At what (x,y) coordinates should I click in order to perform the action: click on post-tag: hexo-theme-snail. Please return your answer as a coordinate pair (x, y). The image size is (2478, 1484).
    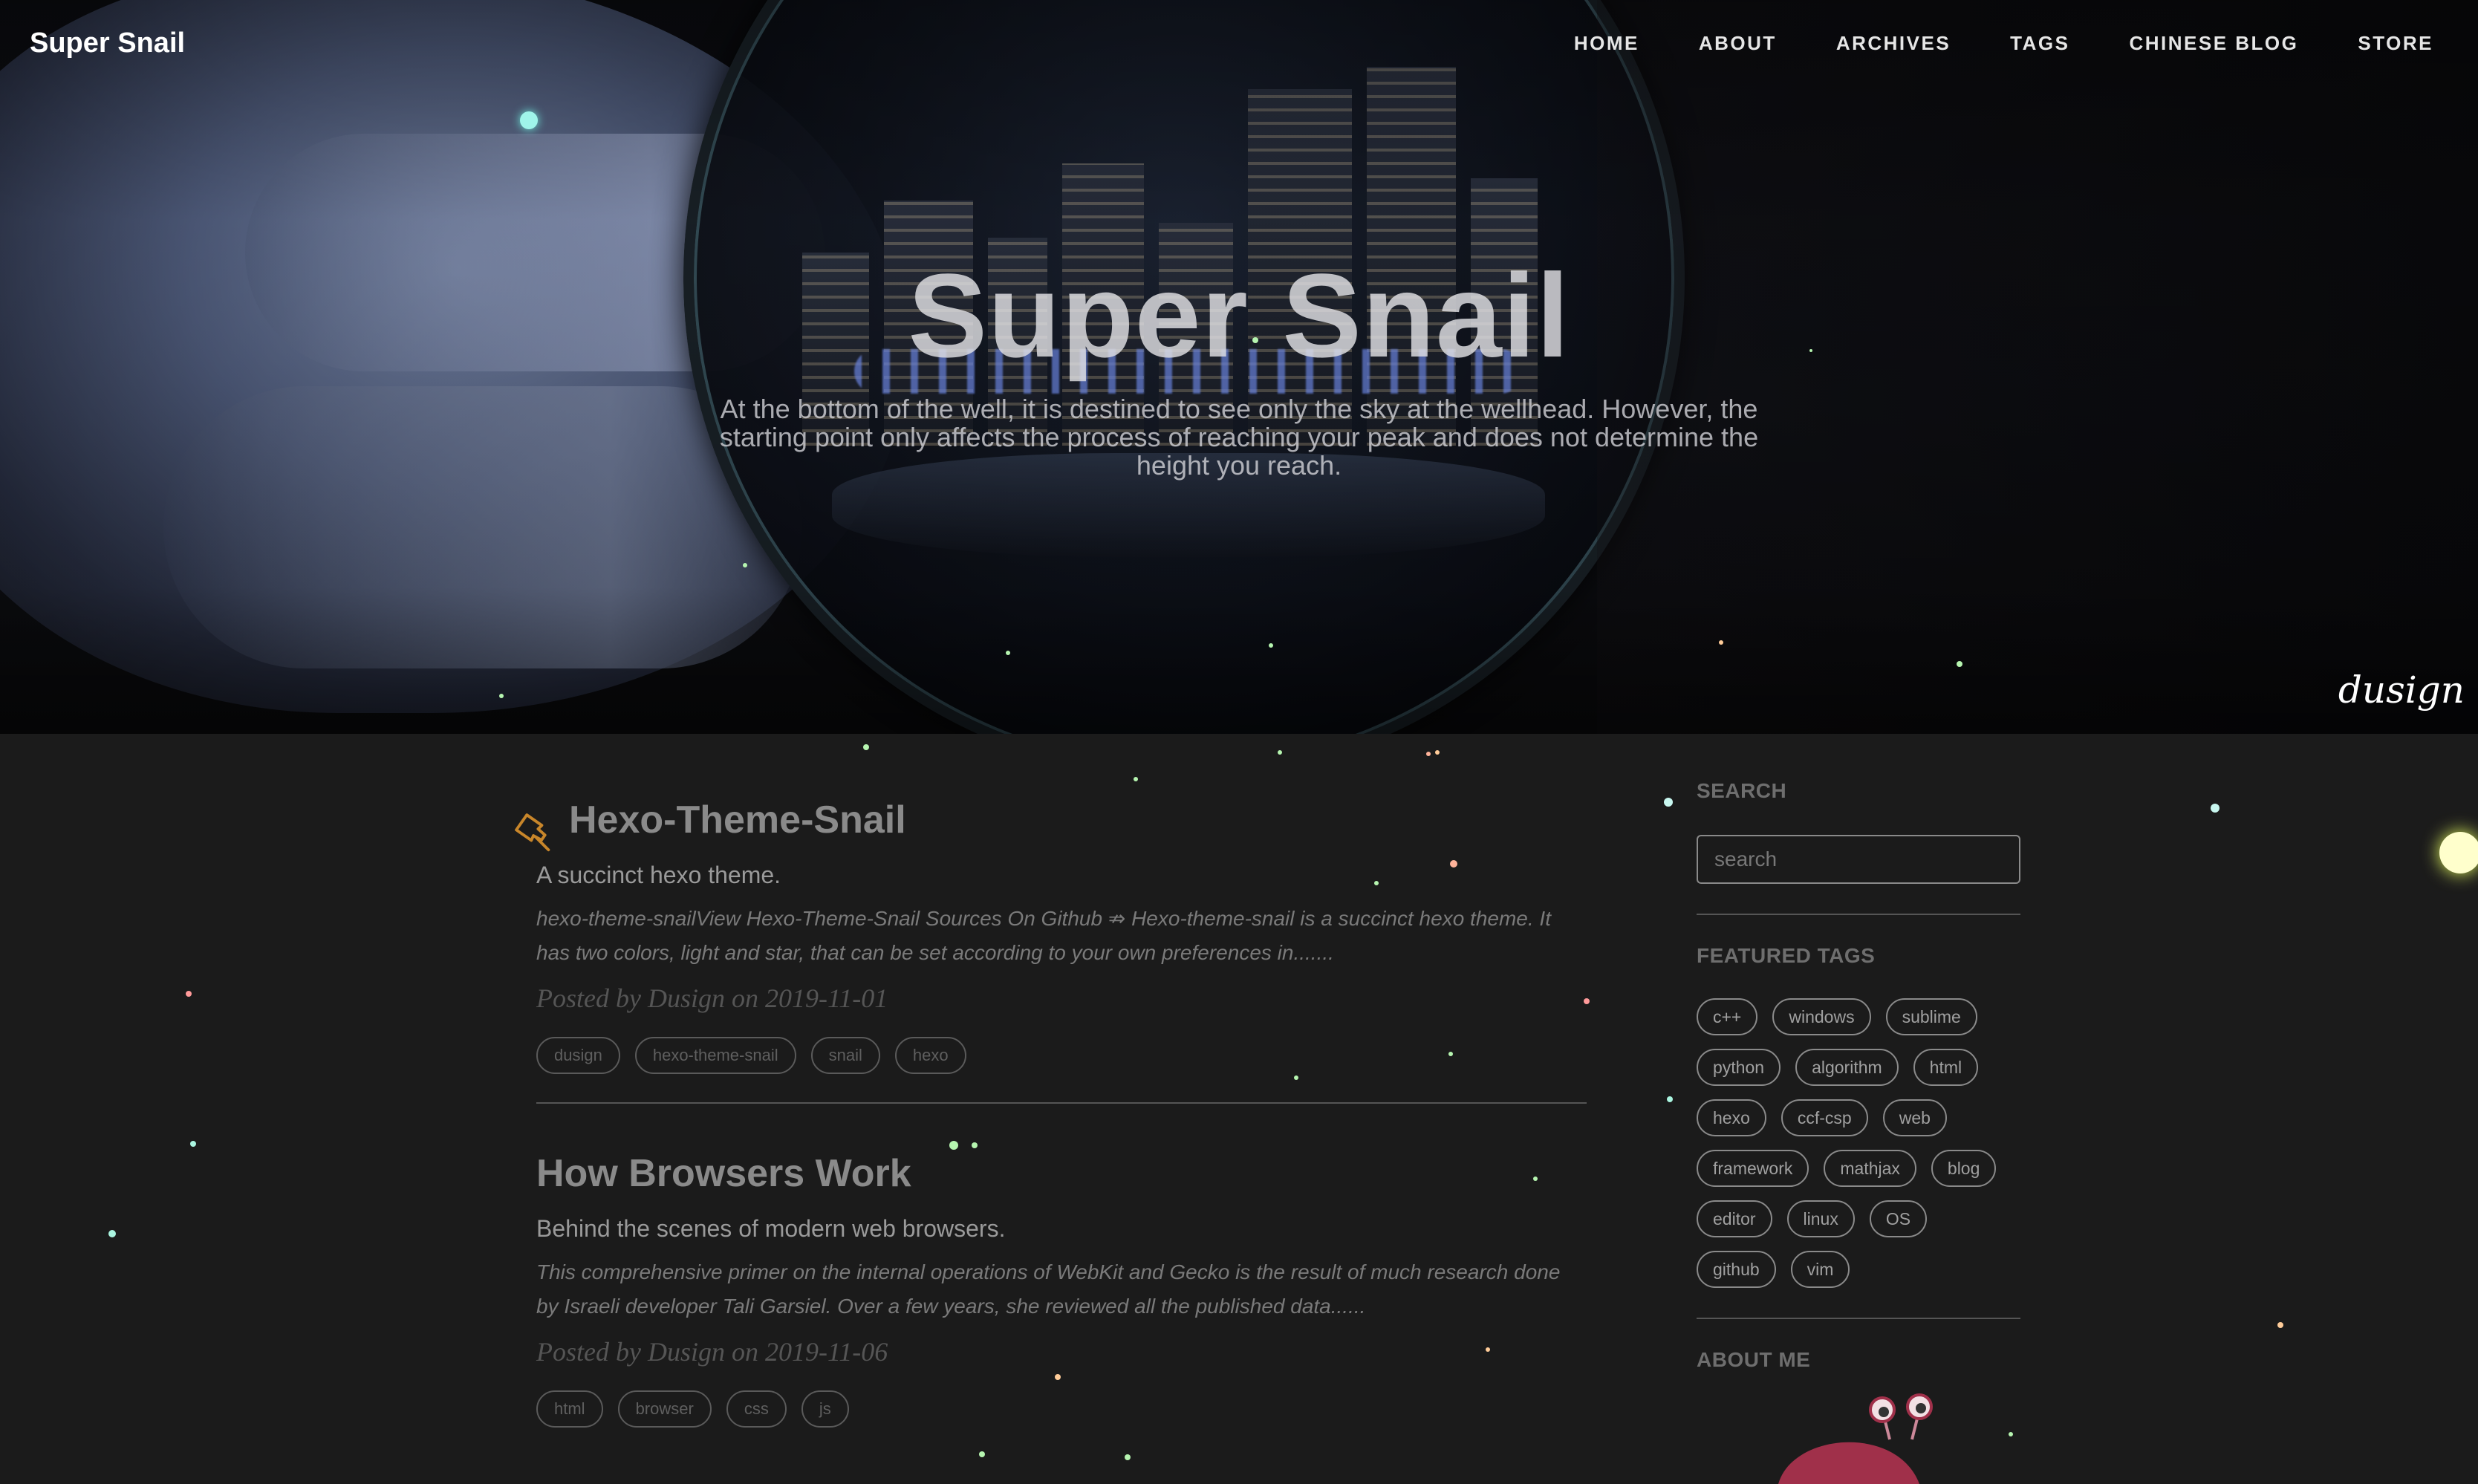
    Looking at the image, I should click on (715, 1056).